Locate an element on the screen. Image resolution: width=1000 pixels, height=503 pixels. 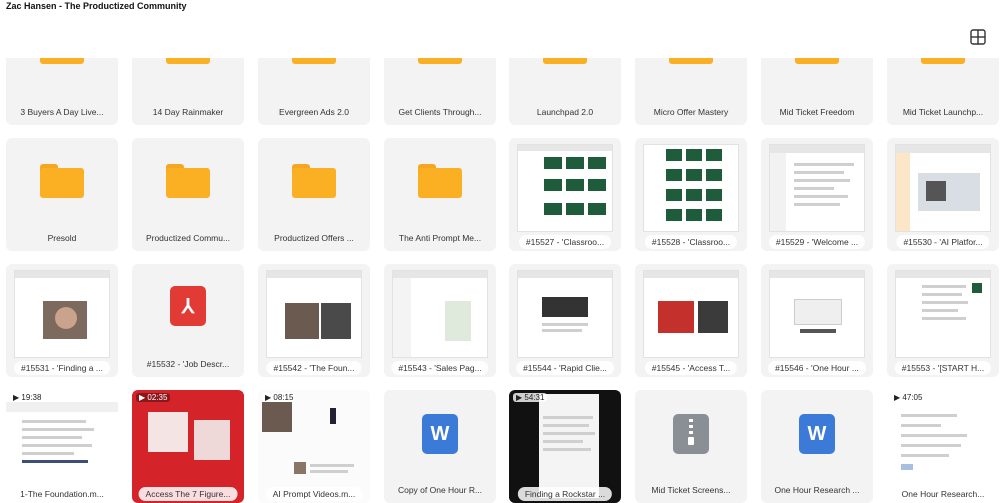
grid-layout-icon is located at coordinates (978, 37).